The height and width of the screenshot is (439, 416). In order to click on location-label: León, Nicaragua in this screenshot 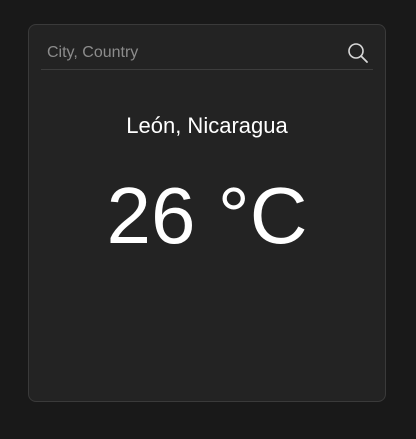, I will do `click(207, 125)`.